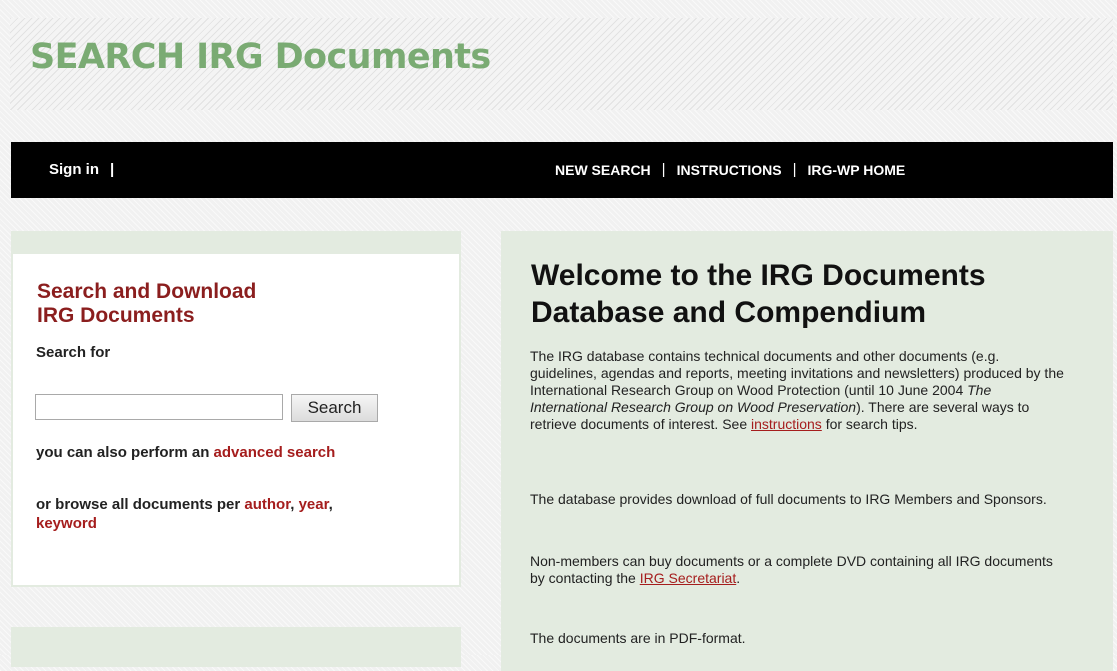 This screenshot has width=1117, height=671. I want to click on search-card-heading: Search and Download IRG Documents, so click(187, 304).